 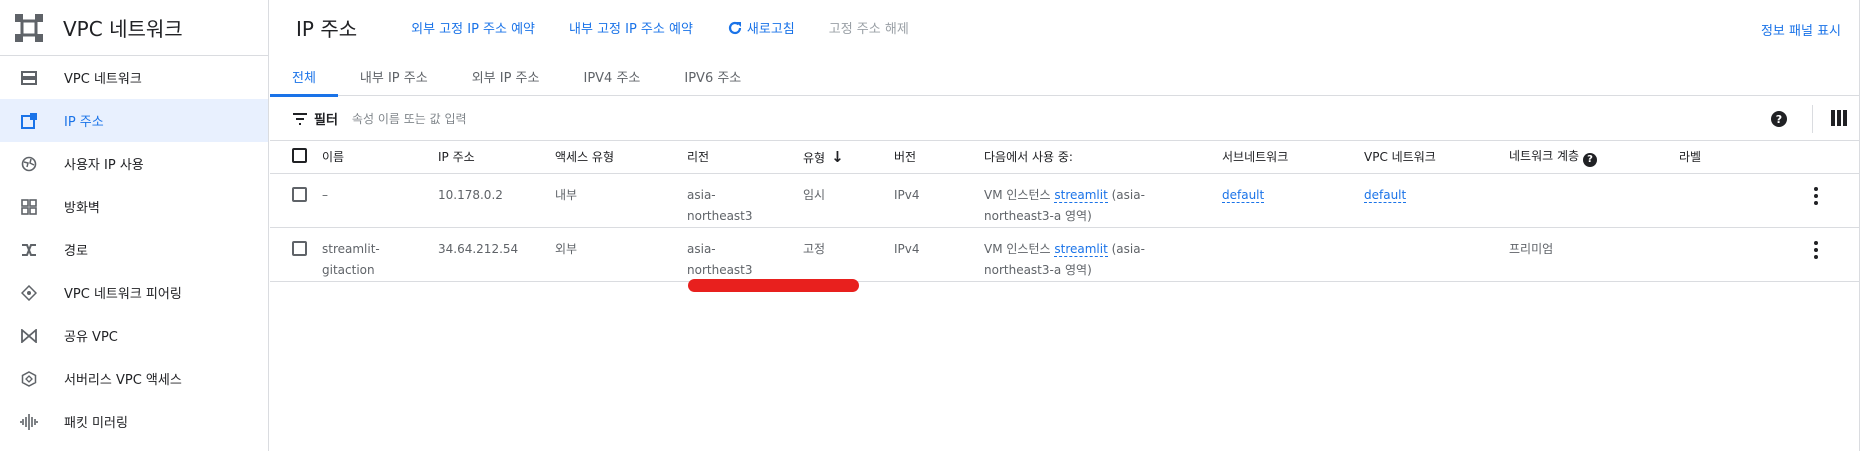 I want to click on filter-input, so click(x=551, y=118).